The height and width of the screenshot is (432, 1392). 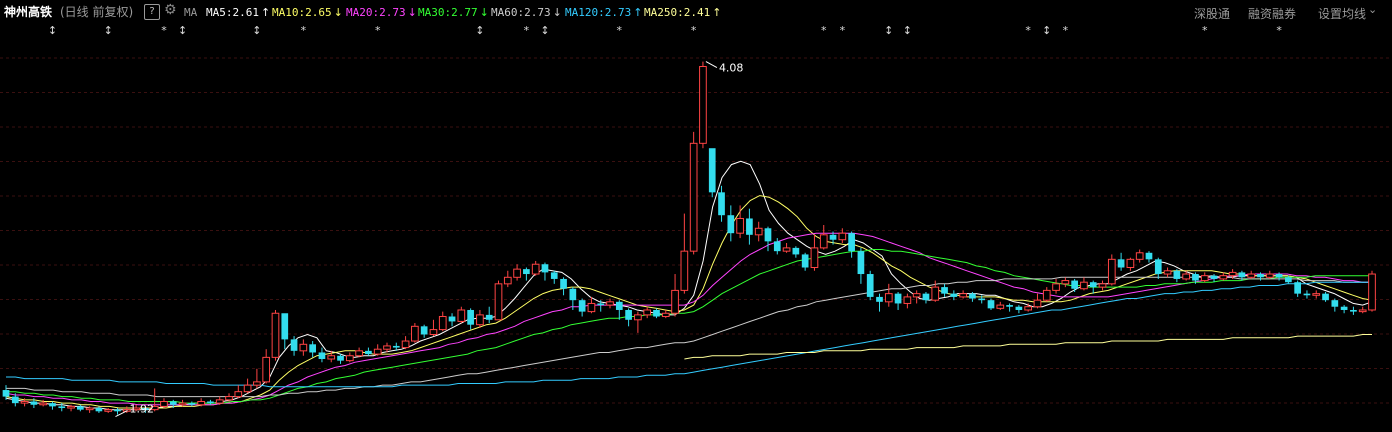 I want to click on margin-trading-button: 融资融券, so click(x=1272, y=13).